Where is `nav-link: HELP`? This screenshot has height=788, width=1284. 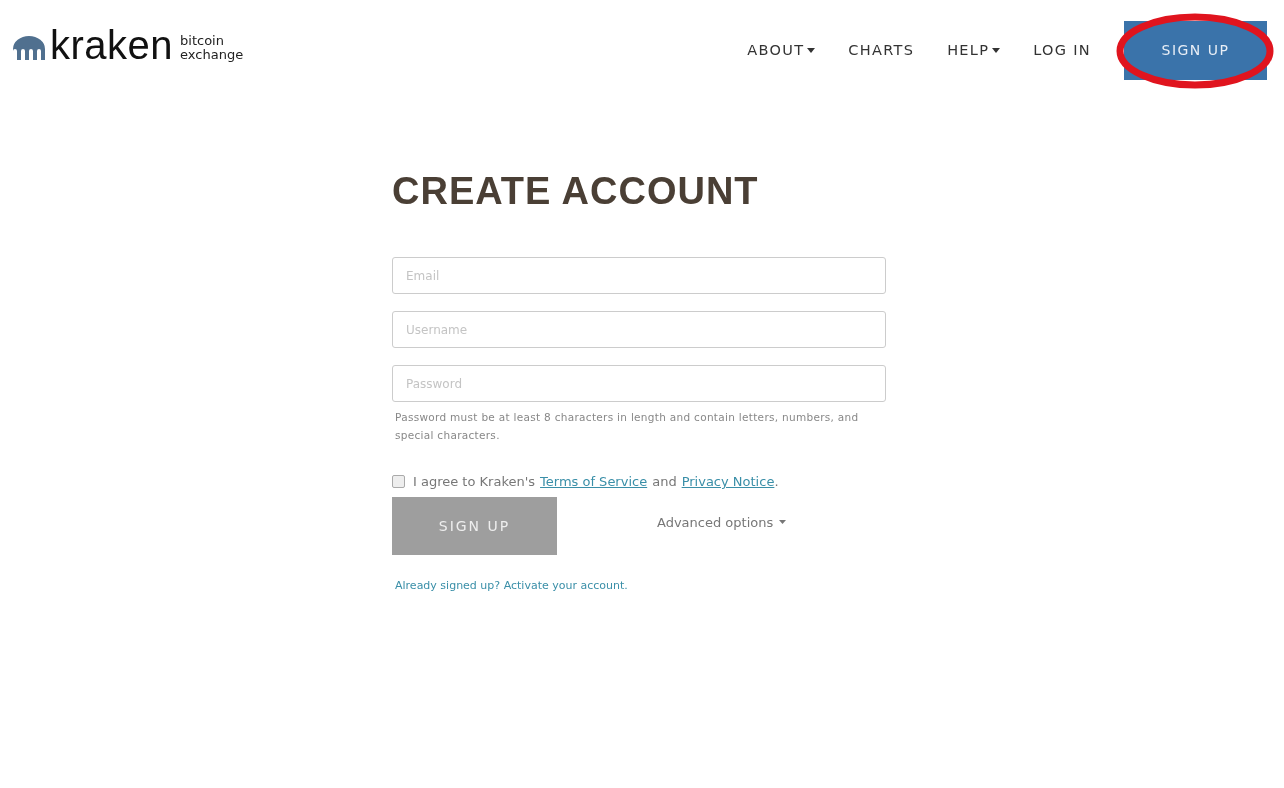 nav-link: HELP is located at coordinates (974, 50).